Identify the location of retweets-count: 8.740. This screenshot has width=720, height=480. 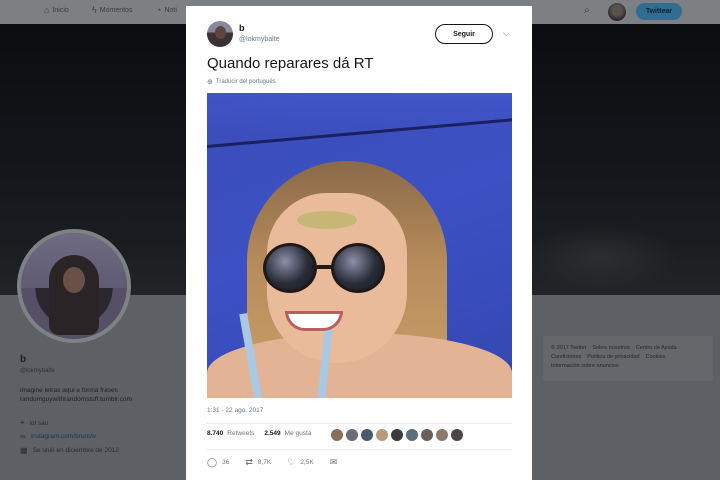
(215, 433).